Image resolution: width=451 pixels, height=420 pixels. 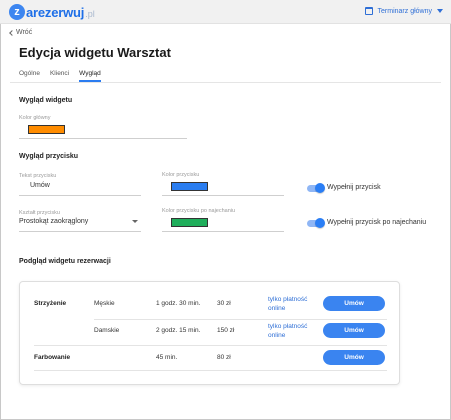 What do you see at coordinates (52, 357) in the screenshot?
I see `service-name: Farbowanie` at bounding box center [52, 357].